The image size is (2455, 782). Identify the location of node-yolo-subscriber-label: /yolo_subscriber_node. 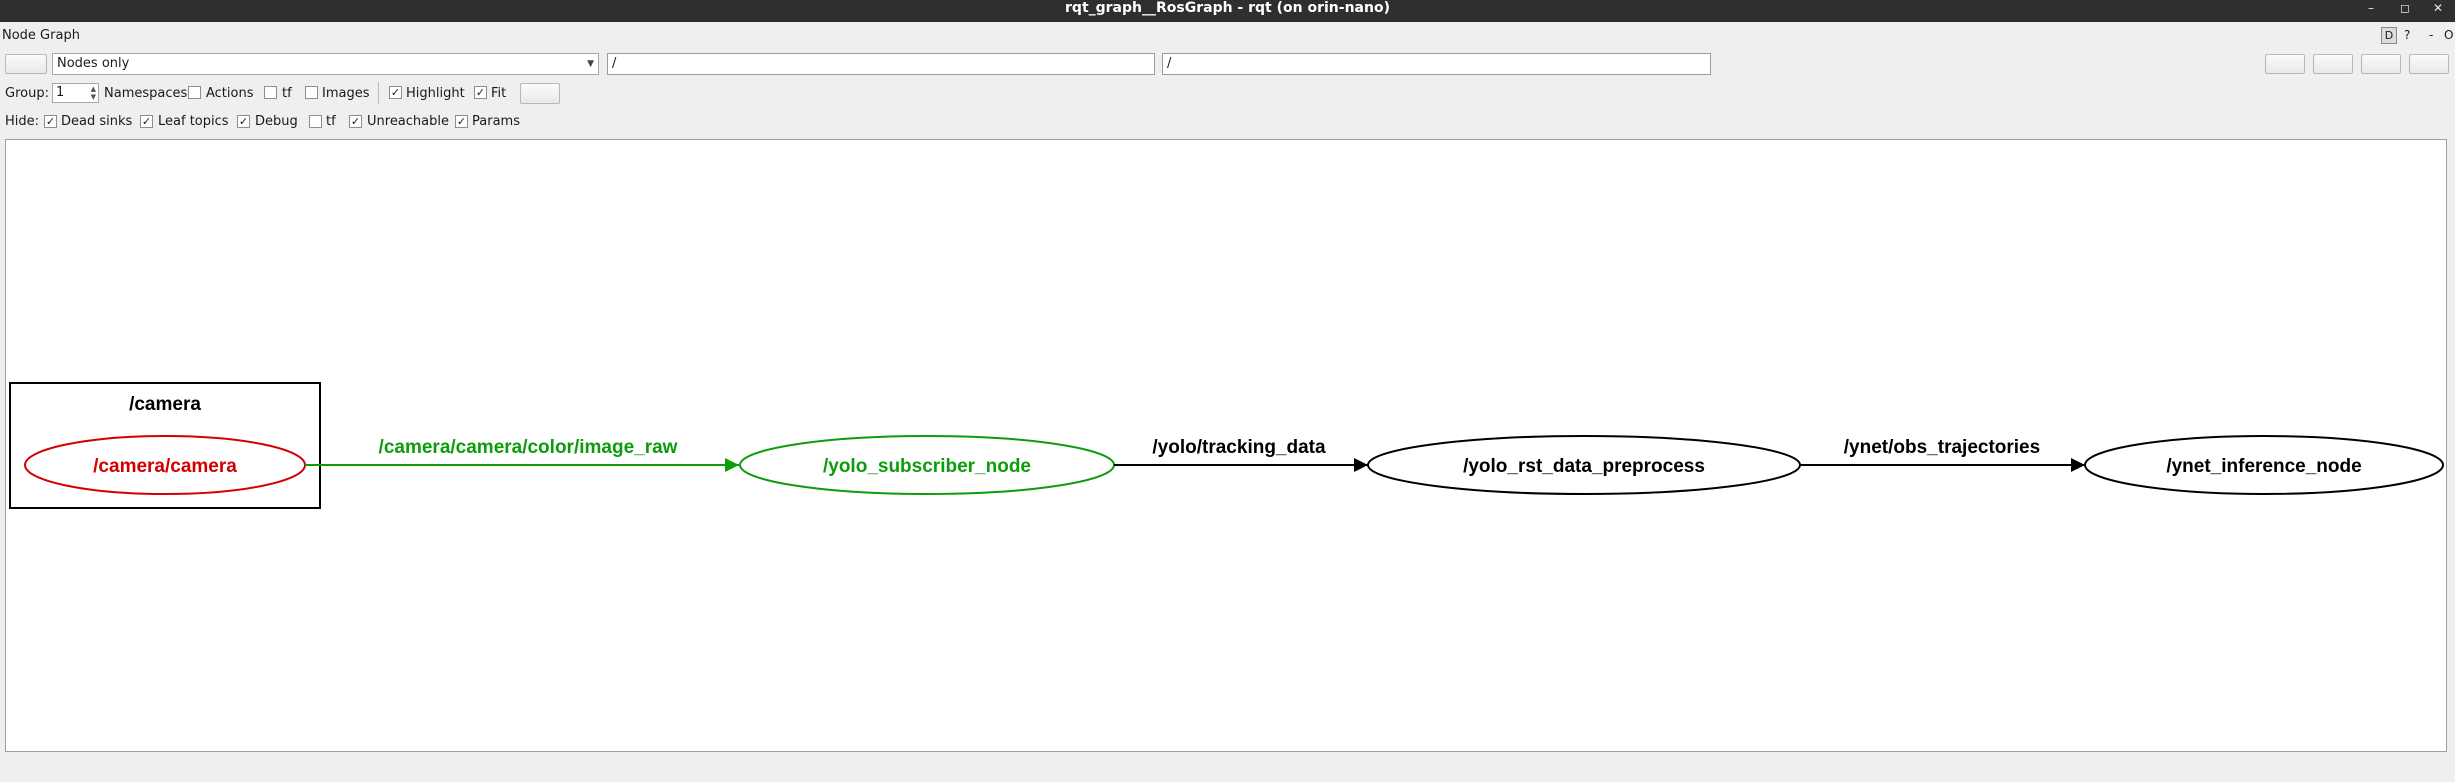
(927, 466).